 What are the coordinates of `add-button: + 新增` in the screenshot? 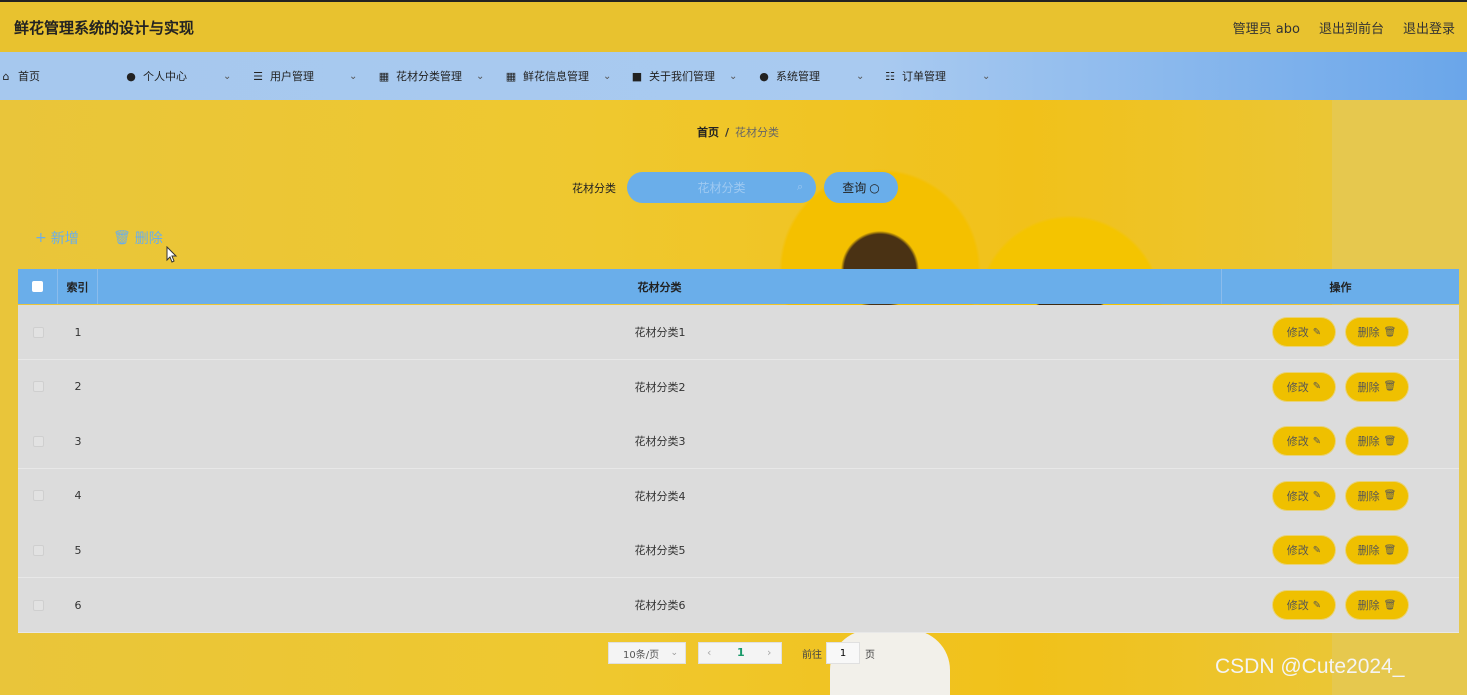 It's located at (57, 238).